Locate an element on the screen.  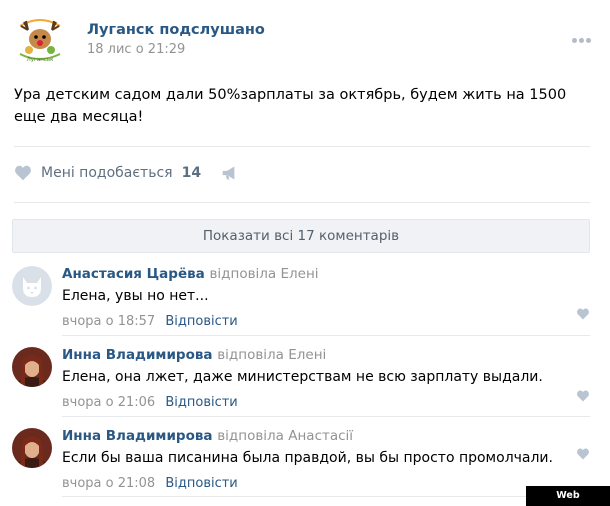
comment-time: вчора о 21:06 is located at coordinates (108, 402).